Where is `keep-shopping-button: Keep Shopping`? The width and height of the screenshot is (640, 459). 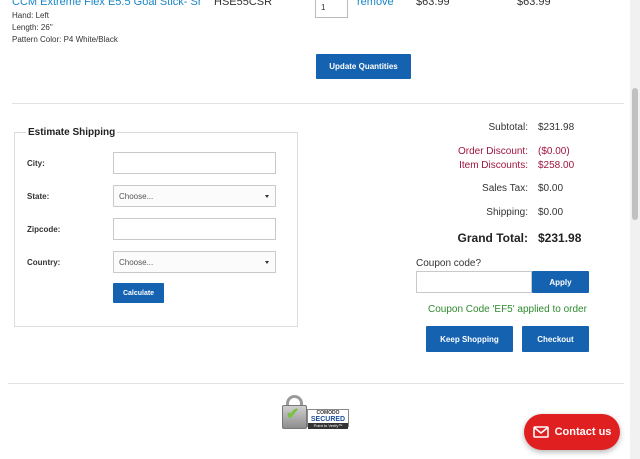
keep-shopping-button: Keep Shopping is located at coordinates (469, 339).